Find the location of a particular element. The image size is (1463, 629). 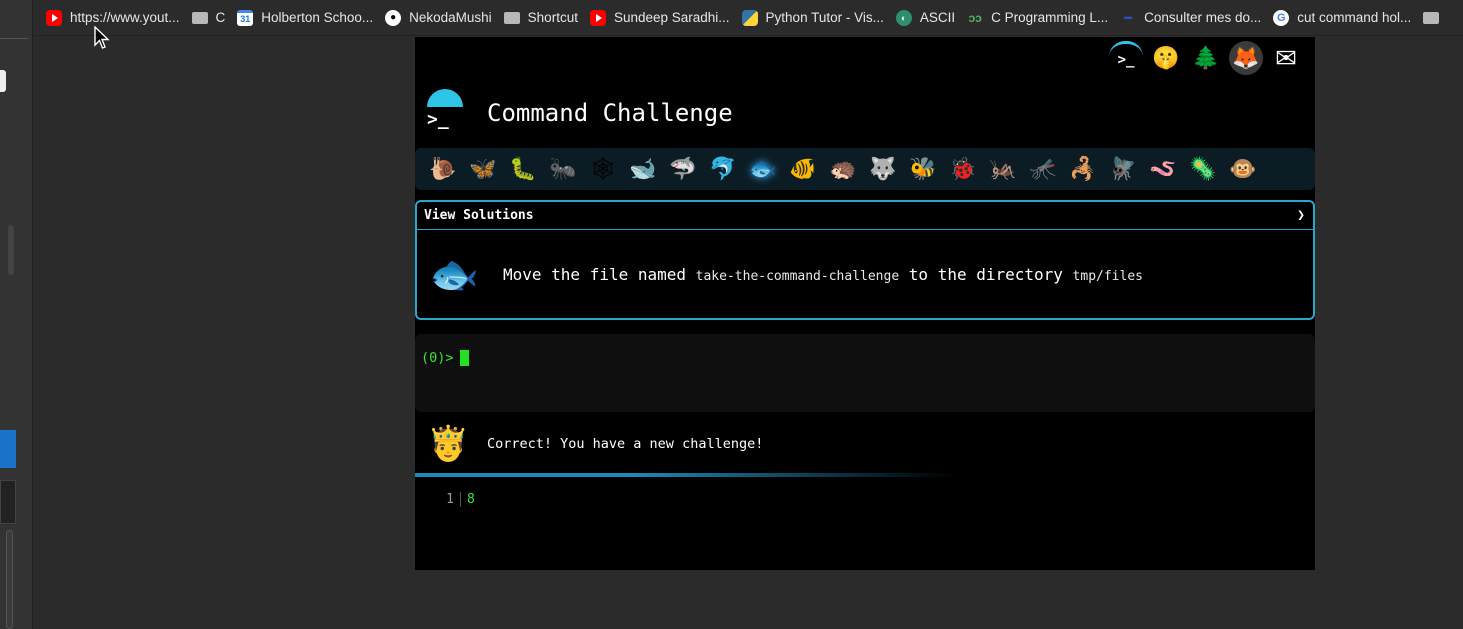

level-fish-icon: 🐟 is located at coordinates (763, 169).